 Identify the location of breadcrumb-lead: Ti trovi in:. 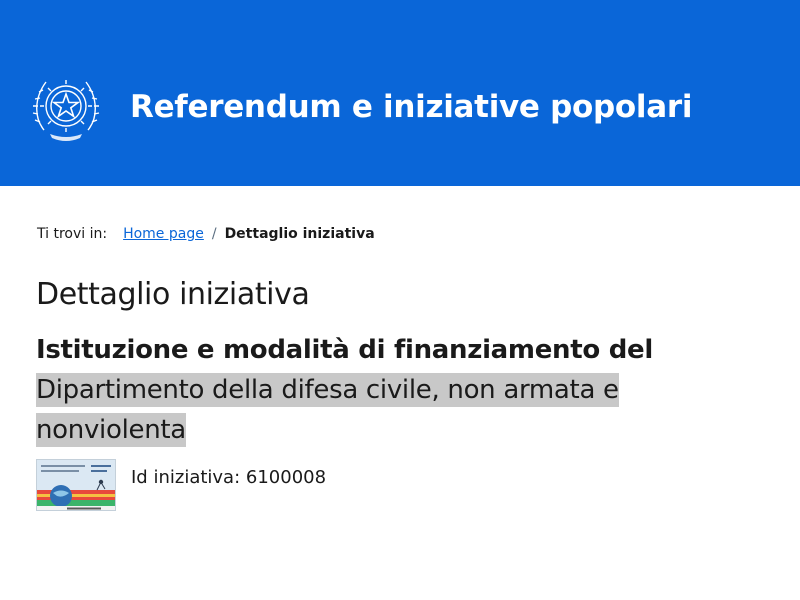
(72, 234).